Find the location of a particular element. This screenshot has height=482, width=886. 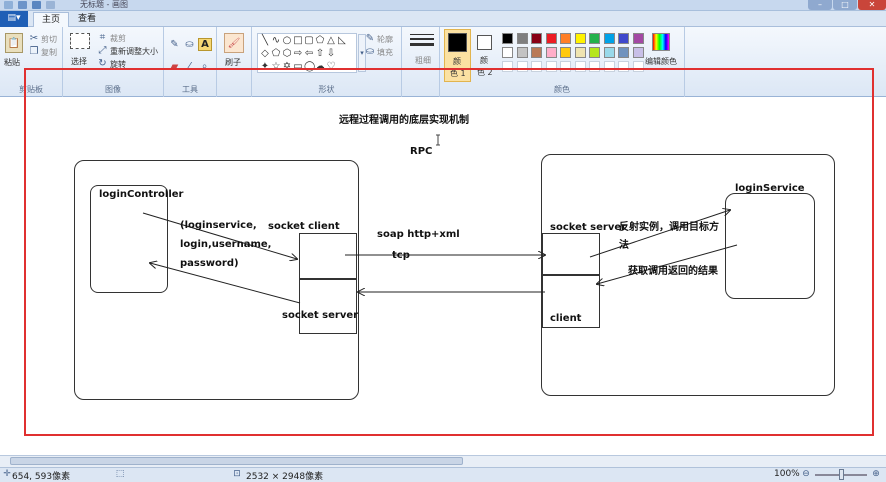

zoom-slider-thumb is located at coordinates (841, 474).